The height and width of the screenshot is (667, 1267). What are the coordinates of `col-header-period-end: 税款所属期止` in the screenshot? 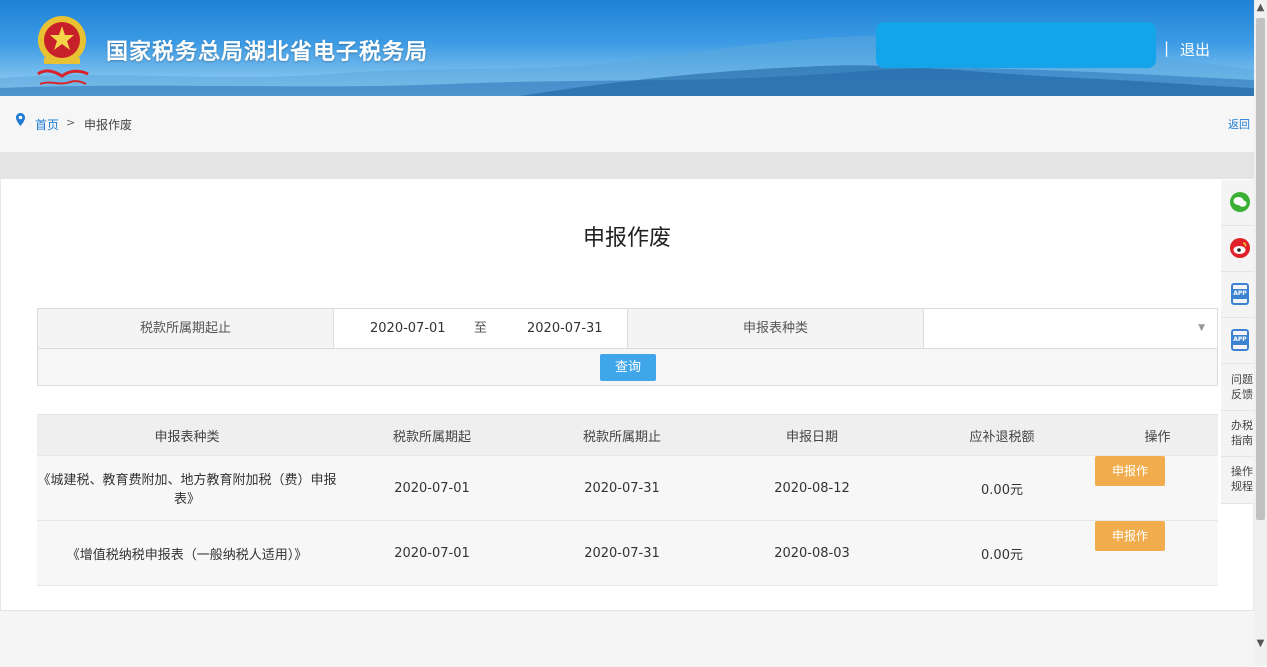 It's located at (622, 435).